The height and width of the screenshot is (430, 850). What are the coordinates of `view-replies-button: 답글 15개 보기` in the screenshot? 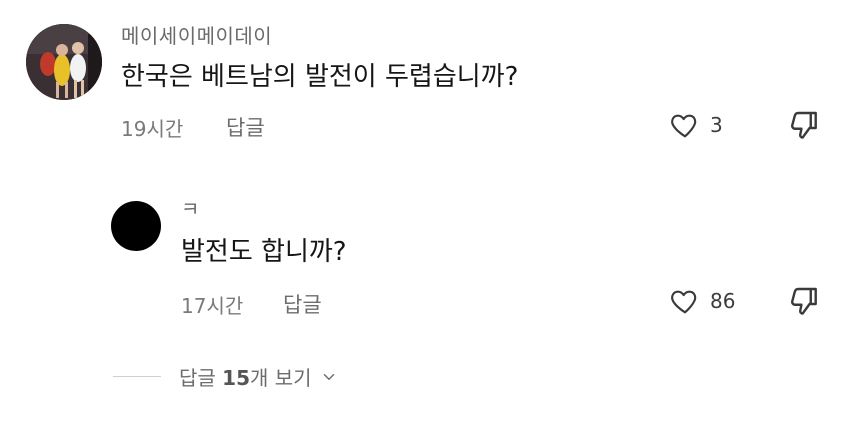 It's located at (225, 376).